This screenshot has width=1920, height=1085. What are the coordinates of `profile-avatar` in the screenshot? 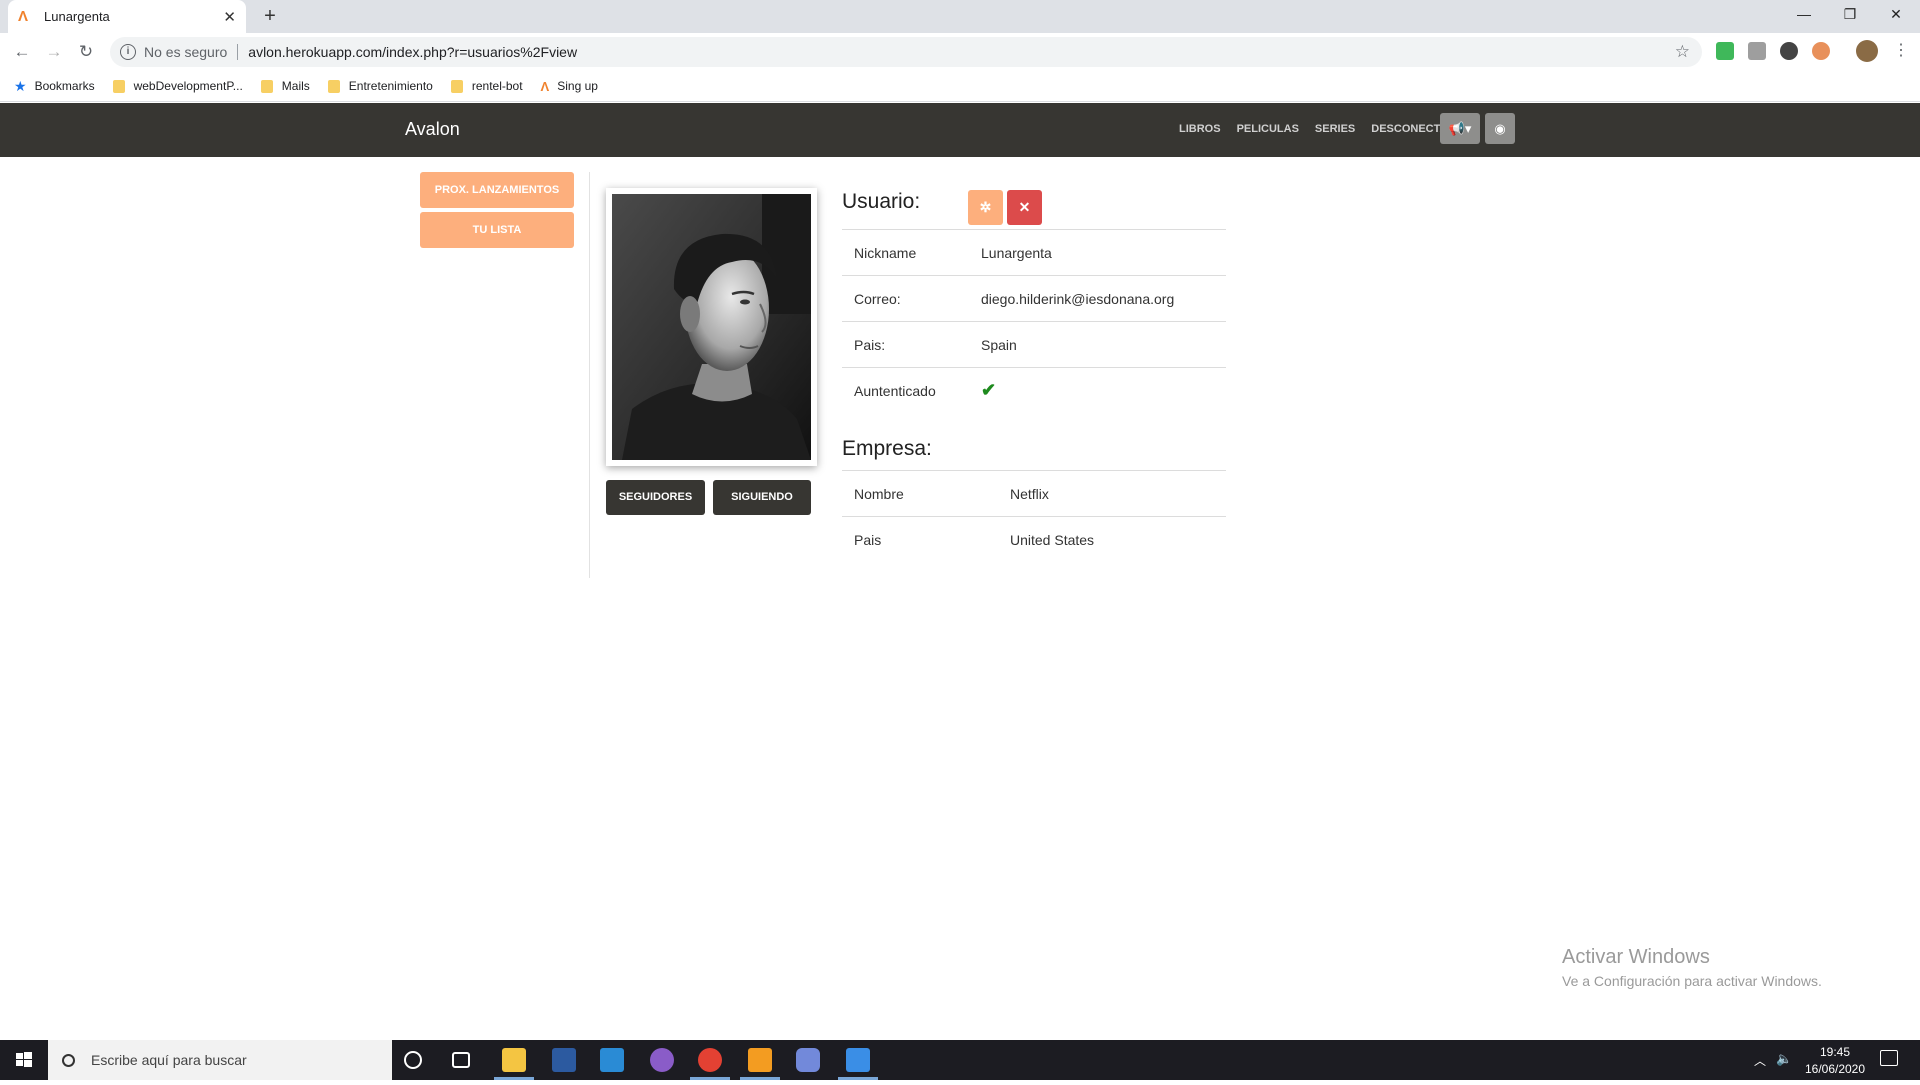 It's located at (1867, 51).